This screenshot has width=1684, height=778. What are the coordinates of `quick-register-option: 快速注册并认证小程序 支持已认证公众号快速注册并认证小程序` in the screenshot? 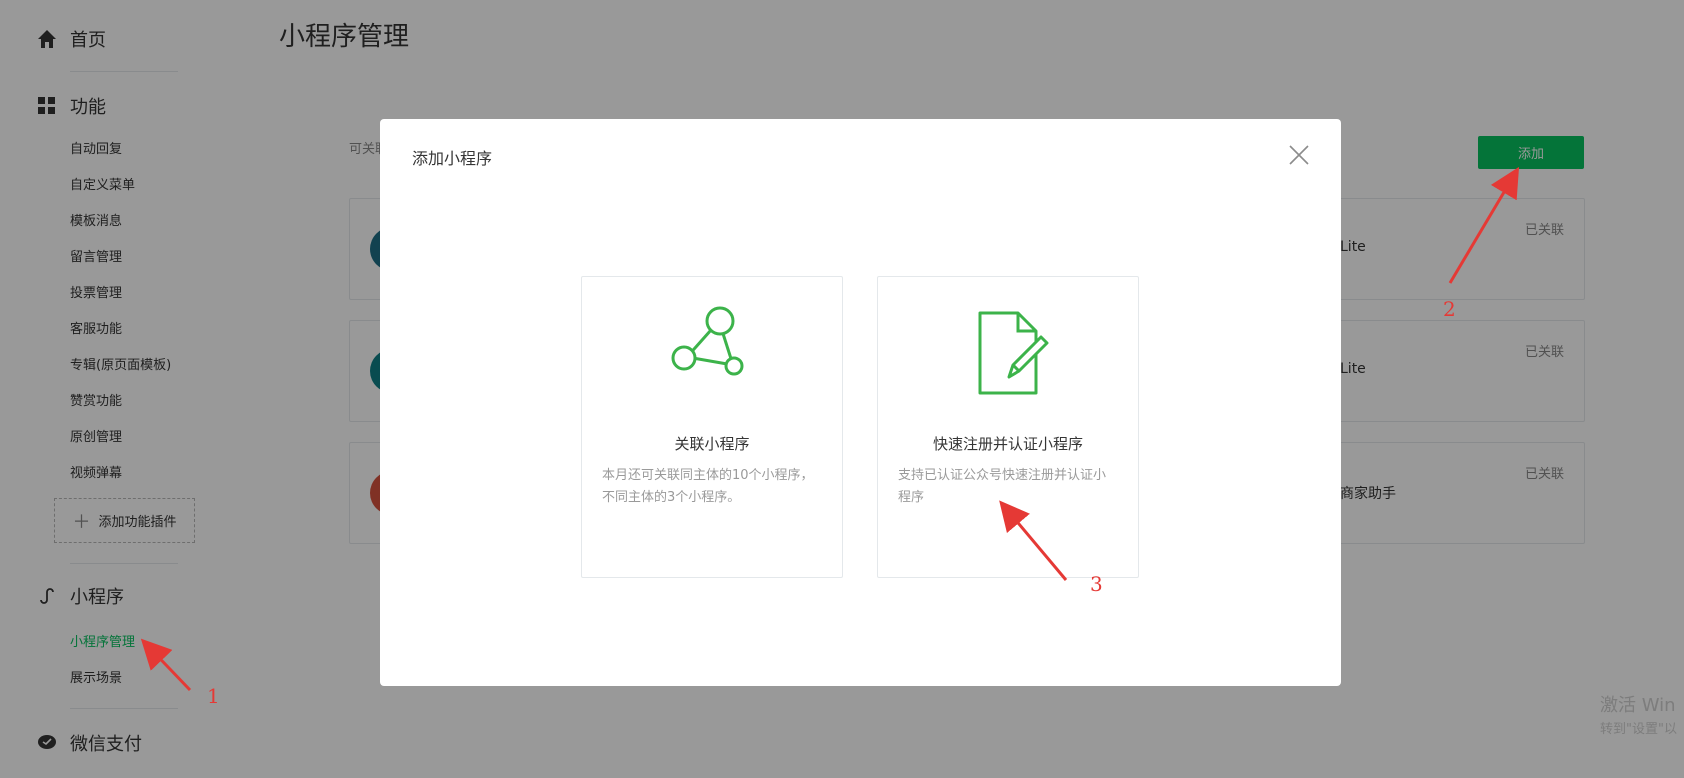 It's located at (1008, 427).